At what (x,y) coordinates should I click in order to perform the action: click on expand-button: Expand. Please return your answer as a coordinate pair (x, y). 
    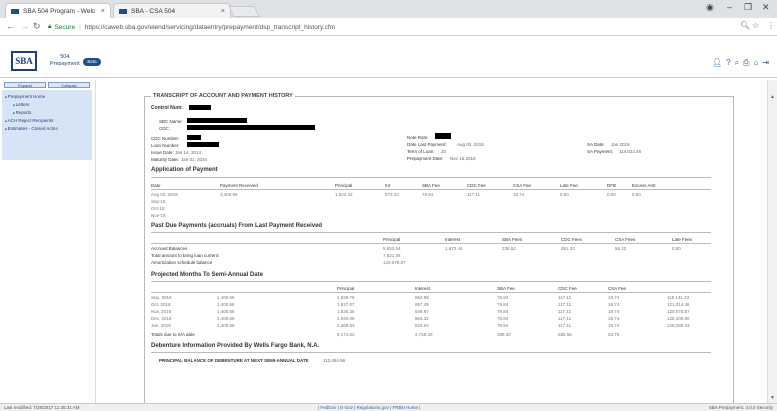
    Looking at the image, I should click on (25, 85).